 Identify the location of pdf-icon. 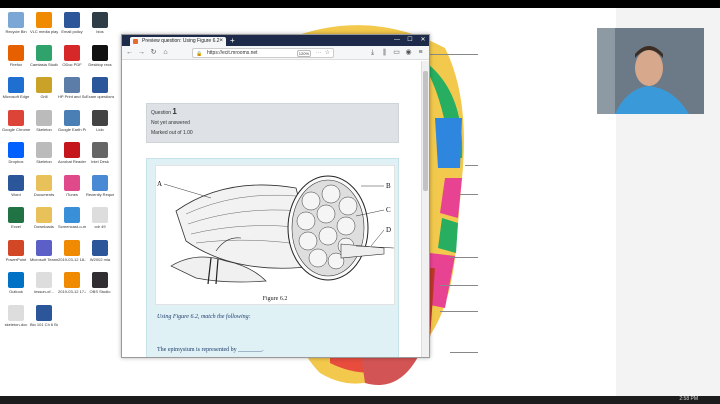
(72, 52).